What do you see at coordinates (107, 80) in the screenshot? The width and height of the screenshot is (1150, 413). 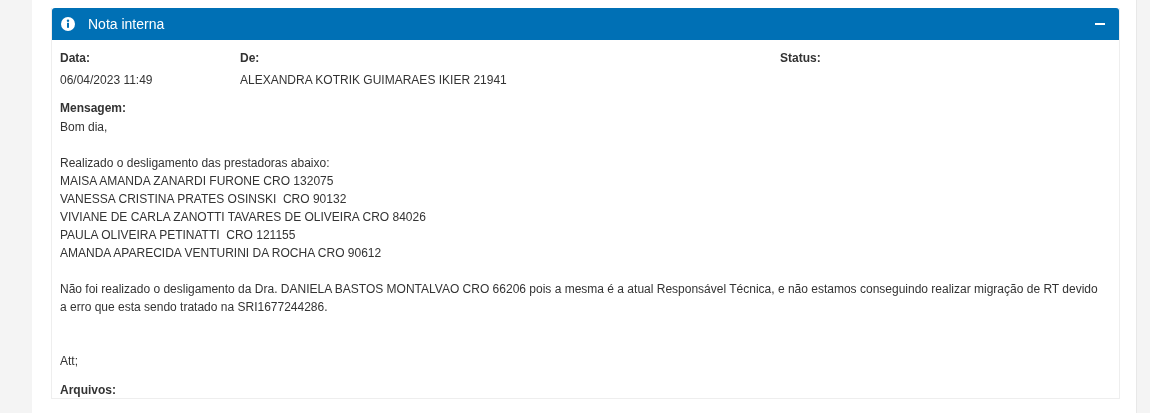 I see `field-value: 06/04/2023 11:49` at bounding box center [107, 80].